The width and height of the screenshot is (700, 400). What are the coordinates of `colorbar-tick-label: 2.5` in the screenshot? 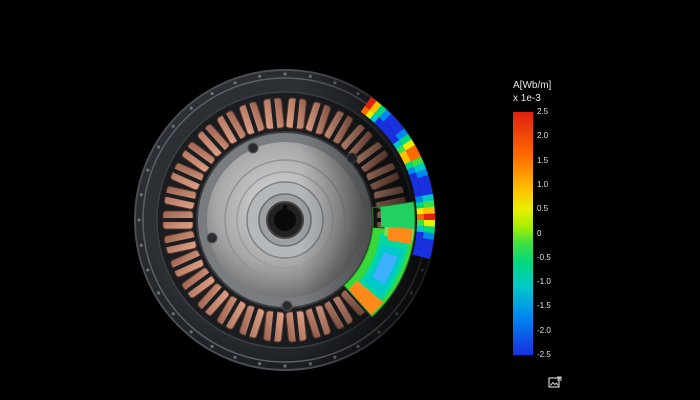 It's located at (543, 111).